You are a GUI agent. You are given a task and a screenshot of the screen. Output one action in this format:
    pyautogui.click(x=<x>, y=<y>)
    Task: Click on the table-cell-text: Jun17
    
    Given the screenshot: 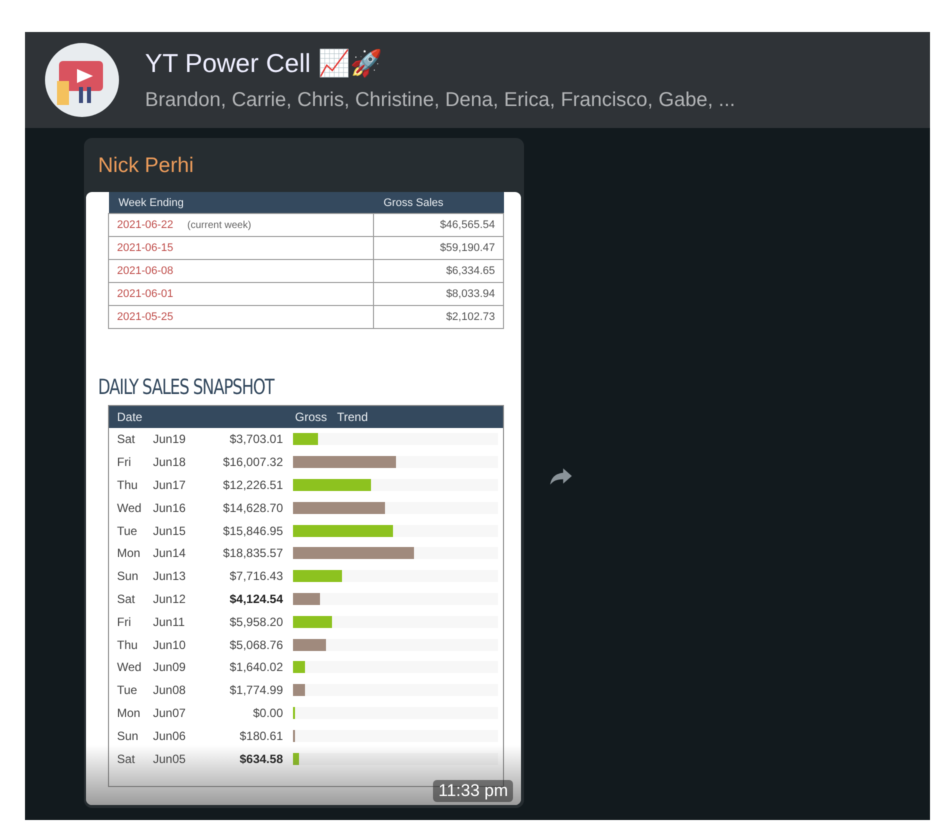 What is the action you would take?
    pyautogui.click(x=170, y=485)
    